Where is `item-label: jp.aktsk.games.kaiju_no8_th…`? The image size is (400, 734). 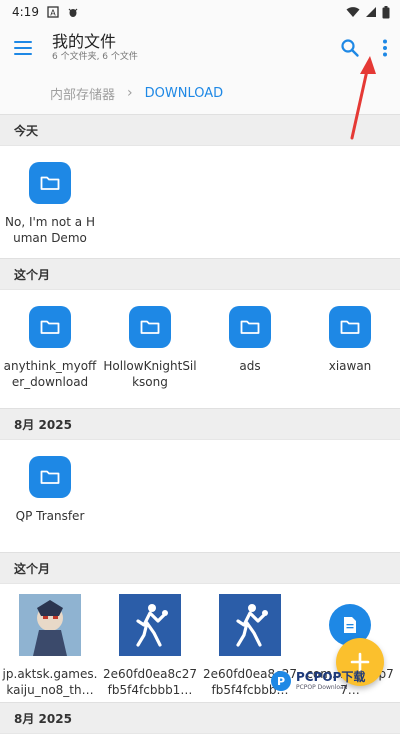
item-label: jp.aktsk.games.kaiju_no8_th… is located at coordinates (50, 682).